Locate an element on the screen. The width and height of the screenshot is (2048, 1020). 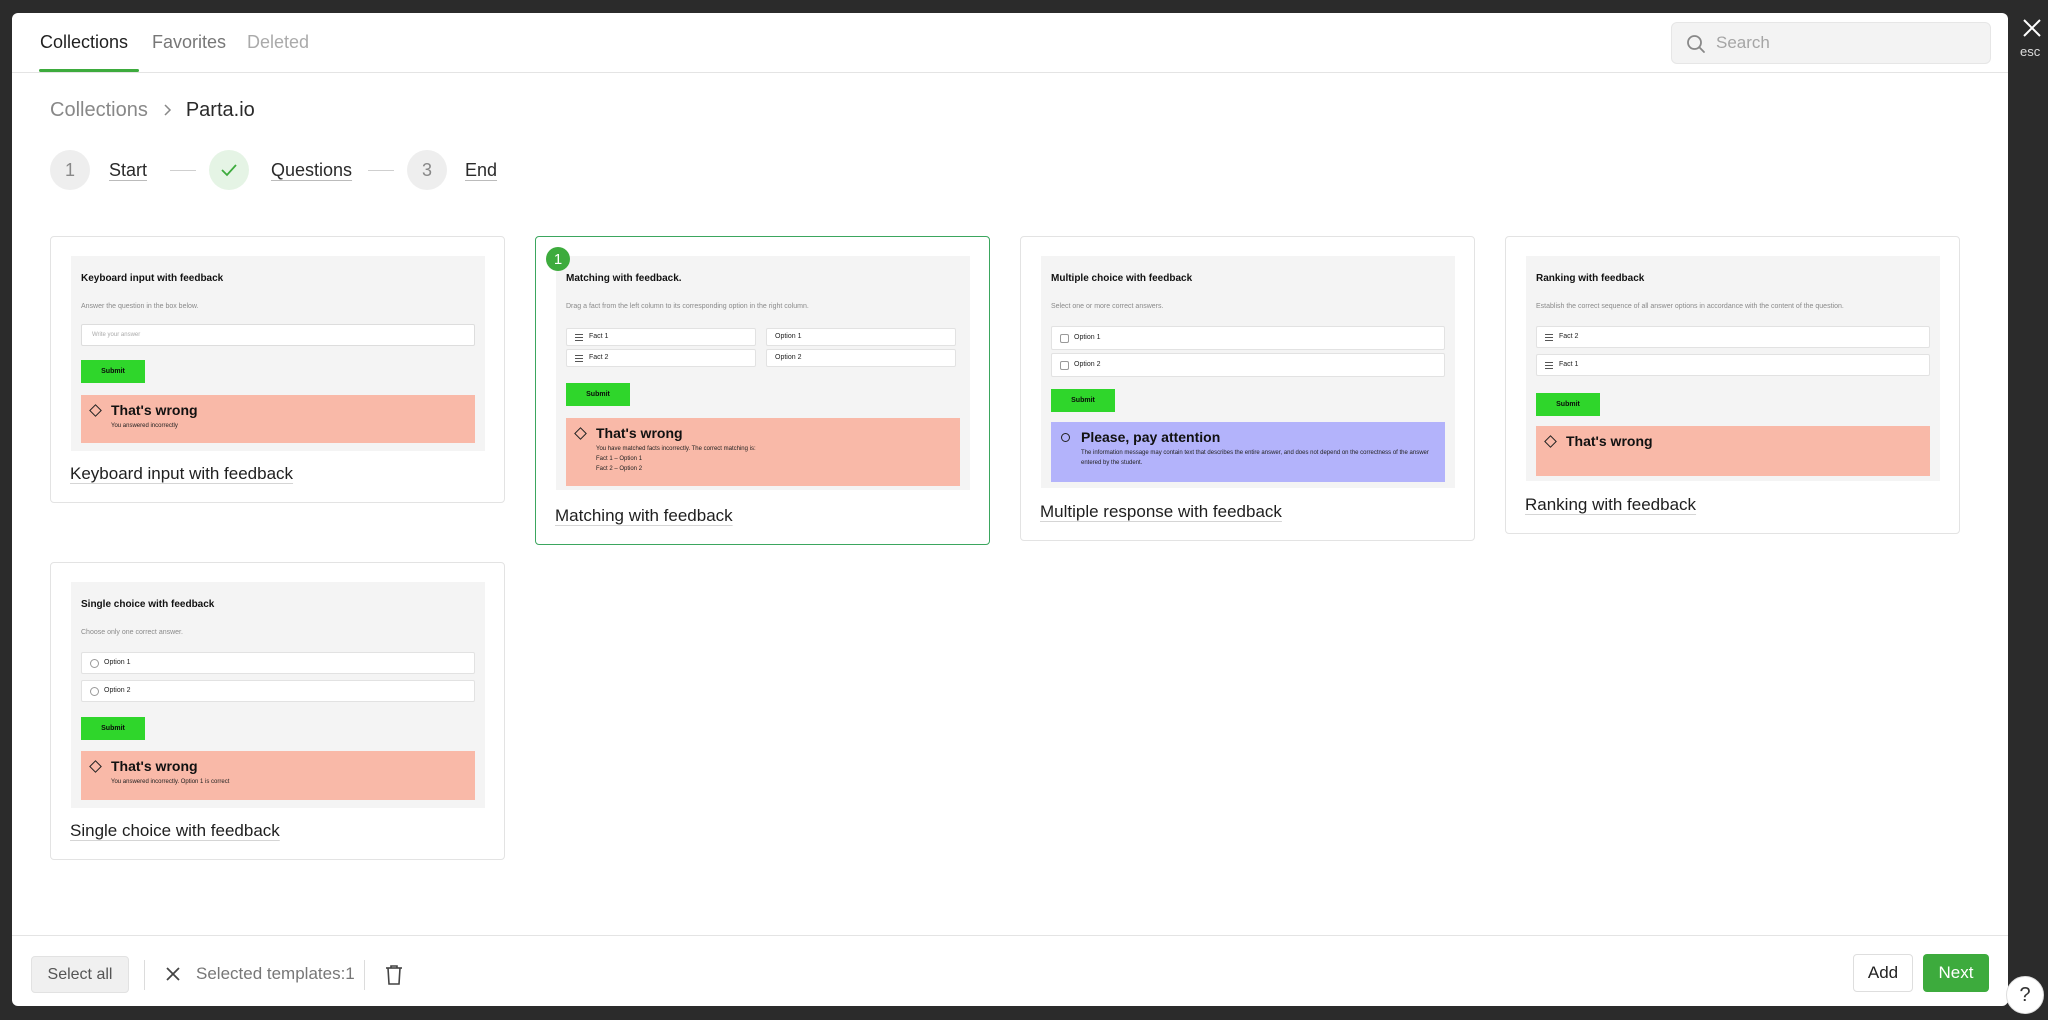
bottom-action-bar: Select all Selected templates:1 Add Next is located at coordinates (1010, 970).